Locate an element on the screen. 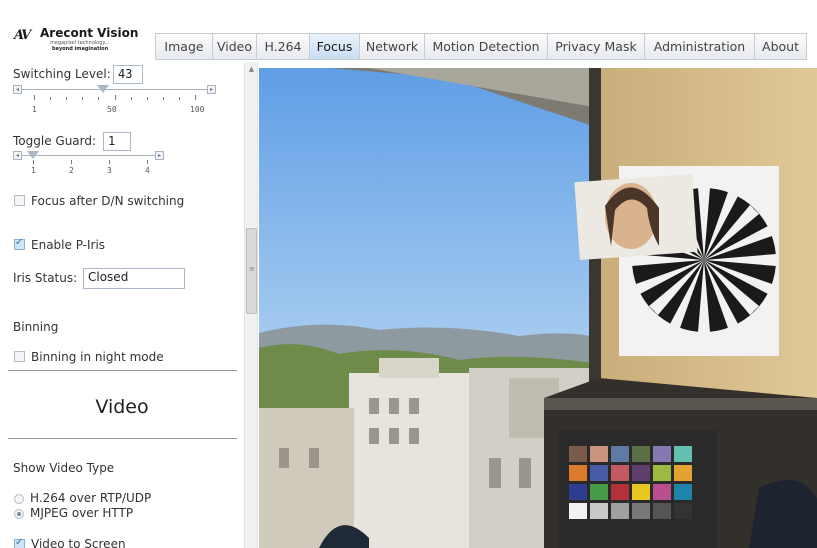  tab-focus: Focus is located at coordinates (335, 46).